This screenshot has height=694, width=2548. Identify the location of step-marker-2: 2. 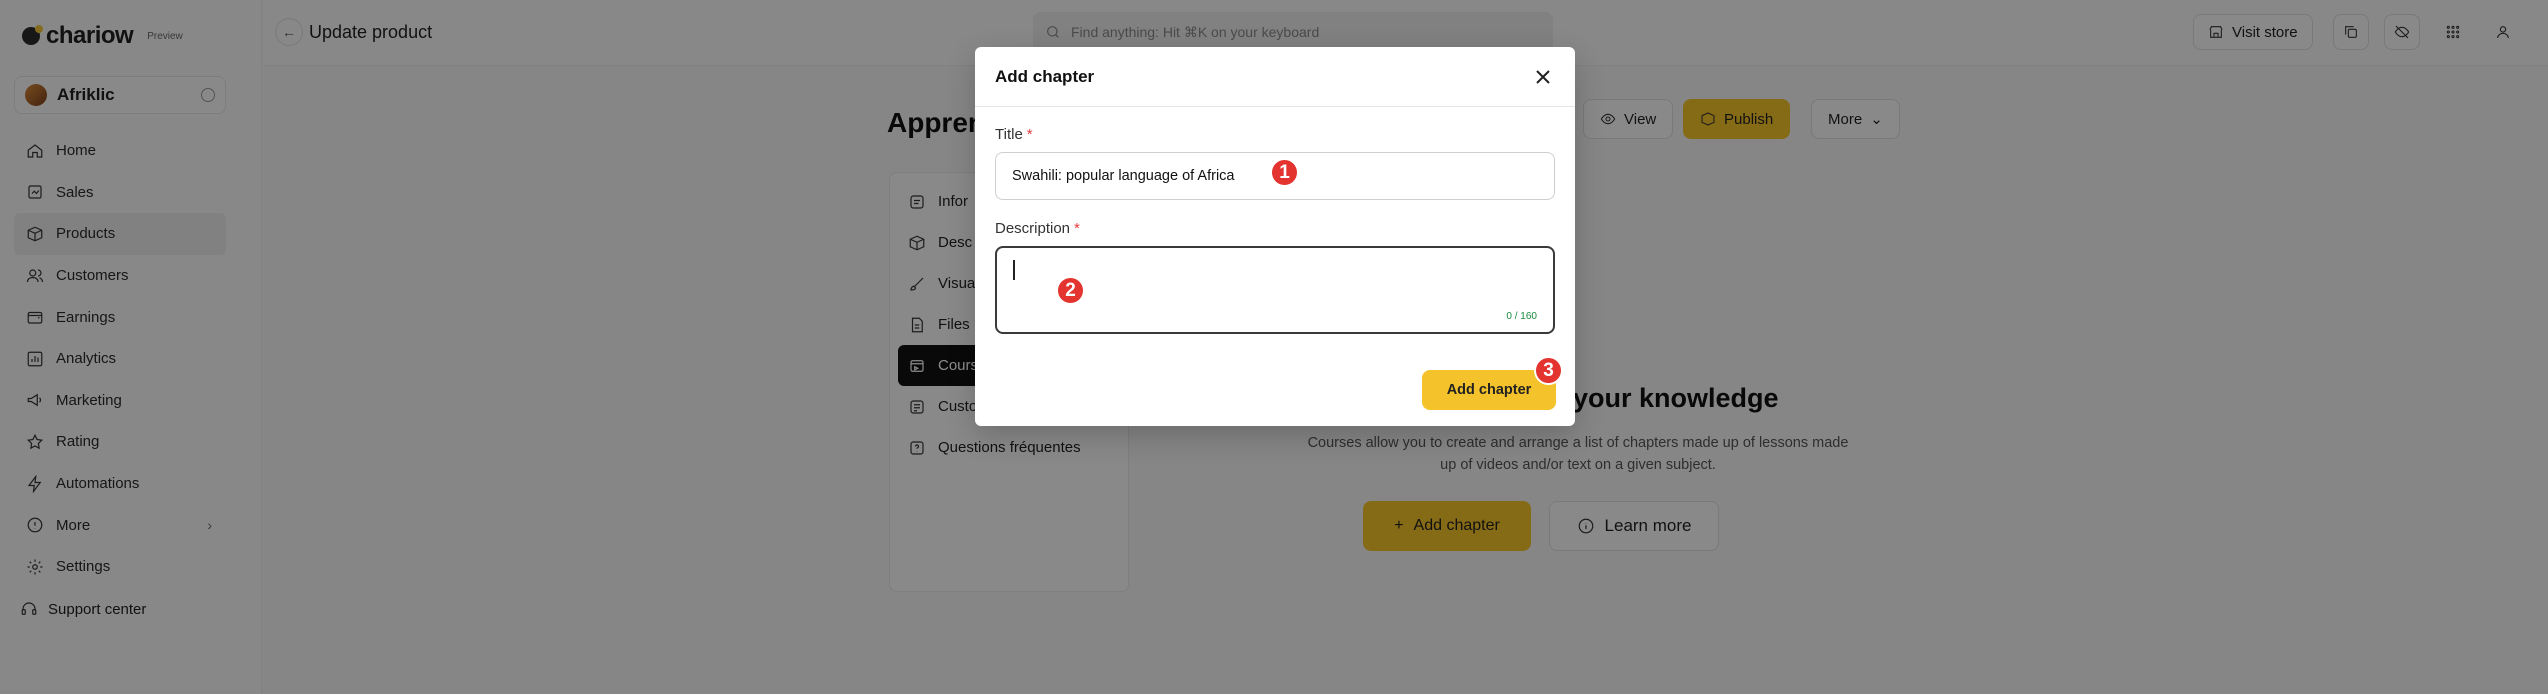
(1070, 290).